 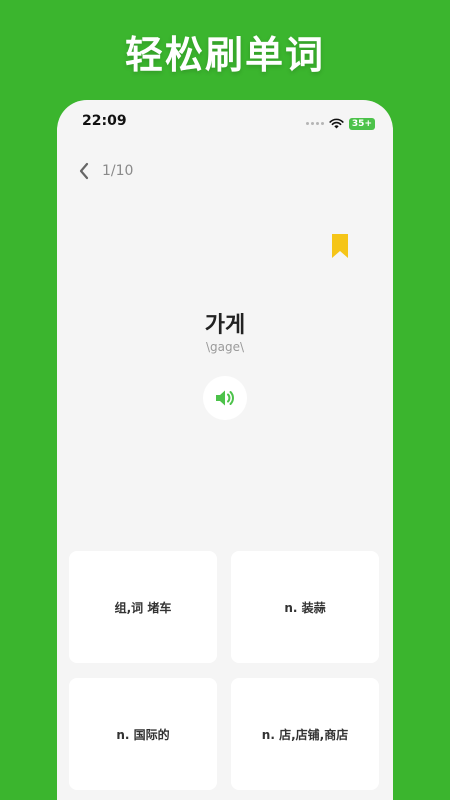 What do you see at coordinates (305, 607) in the screenshot?
I see `answer-option: n. 装蒜` at bounding box center [305, 607].